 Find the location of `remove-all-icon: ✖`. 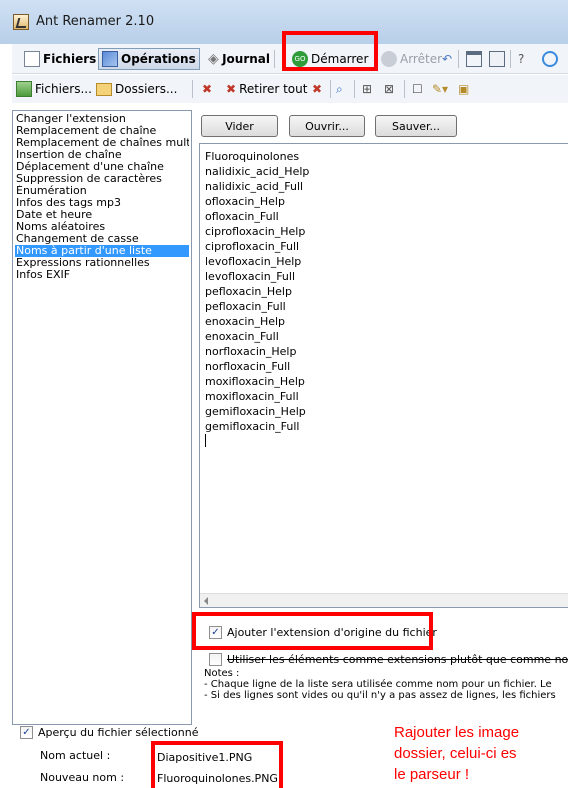

remove-all-icon: ✖ is located at coordinates (231, 89).